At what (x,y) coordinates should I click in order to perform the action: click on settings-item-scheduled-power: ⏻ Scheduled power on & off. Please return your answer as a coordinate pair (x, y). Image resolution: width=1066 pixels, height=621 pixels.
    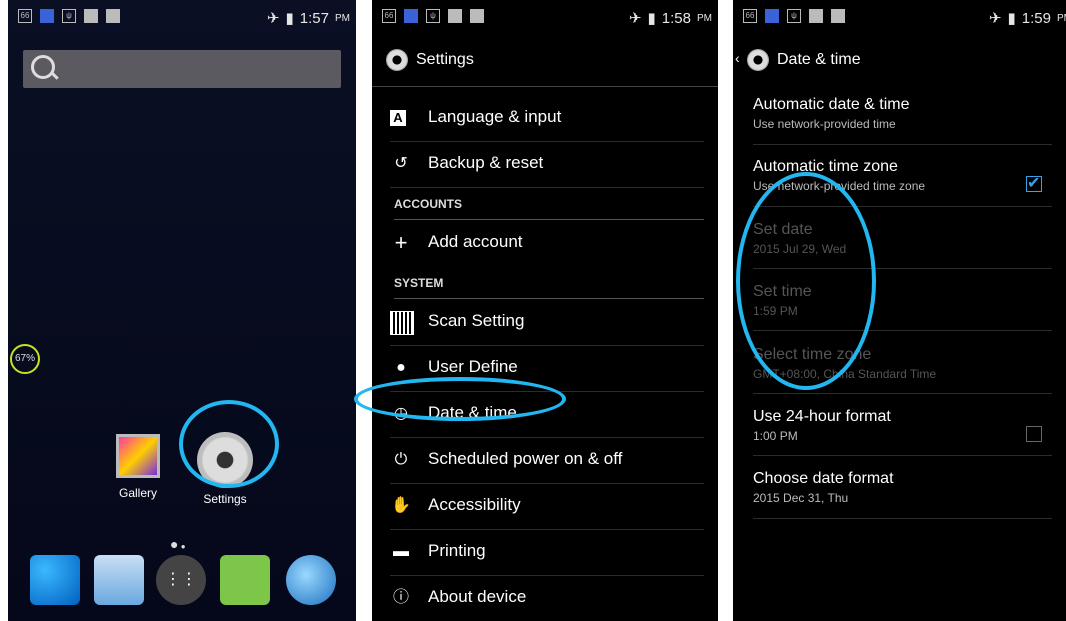
    Looking at the image, I should click on (547, 460).